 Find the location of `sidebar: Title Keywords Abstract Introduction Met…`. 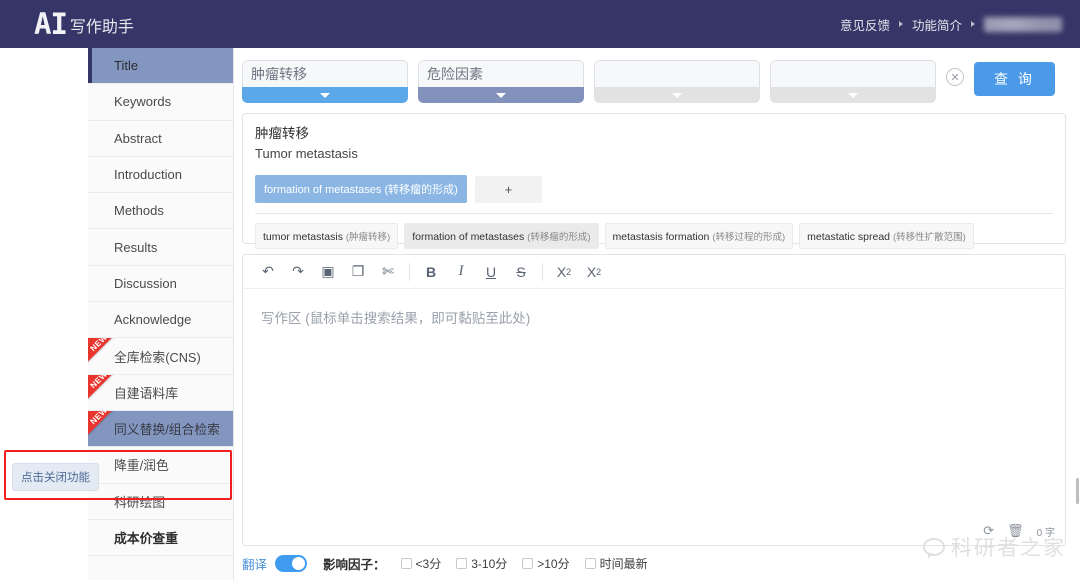

sidebar: Title Keywords Abstract Introduction Met… is located at coordinates (161, 314).